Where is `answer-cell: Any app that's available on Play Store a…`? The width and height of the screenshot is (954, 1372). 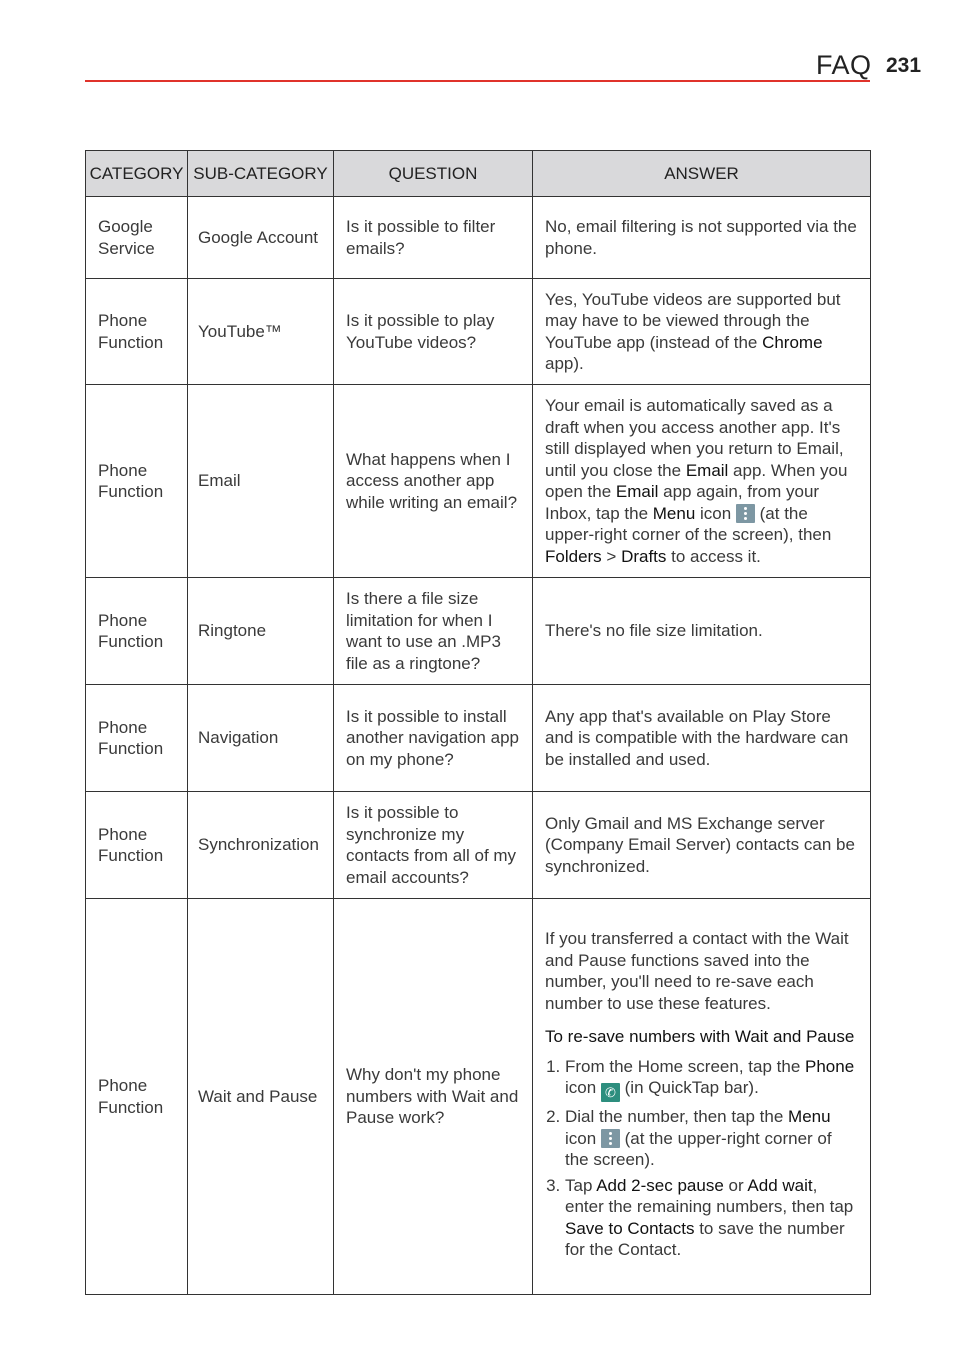 answer-cell: Any app that's available on Play Store a… is located at coordinates (701, 738).